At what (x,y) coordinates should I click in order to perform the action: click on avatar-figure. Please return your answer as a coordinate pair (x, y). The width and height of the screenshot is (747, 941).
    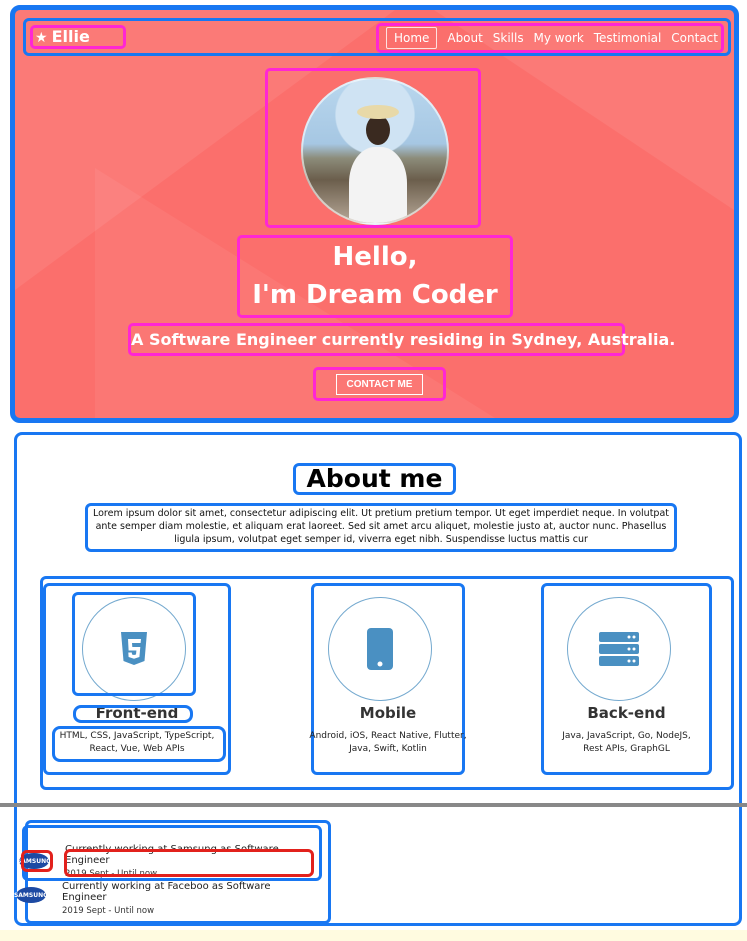
    Looking at the image, I should click on (378, 185).